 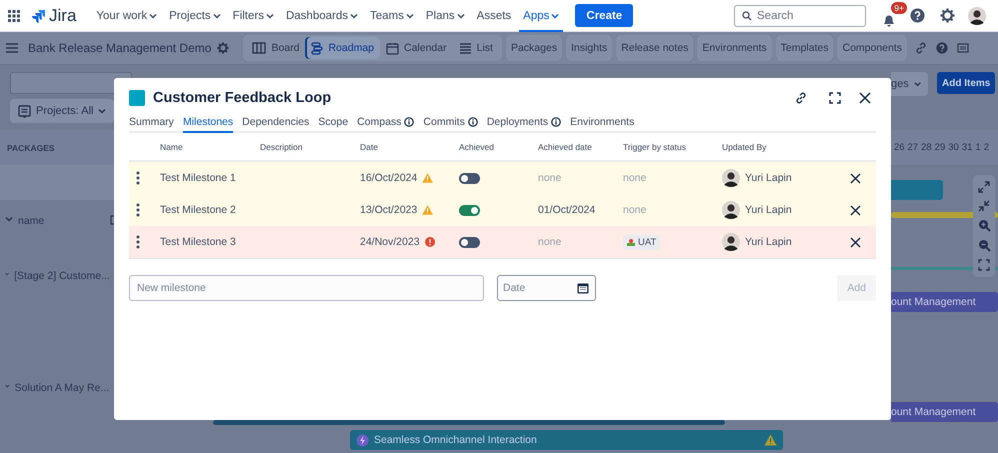 I want to click on day-label: 26, so click(x=899, y=148).